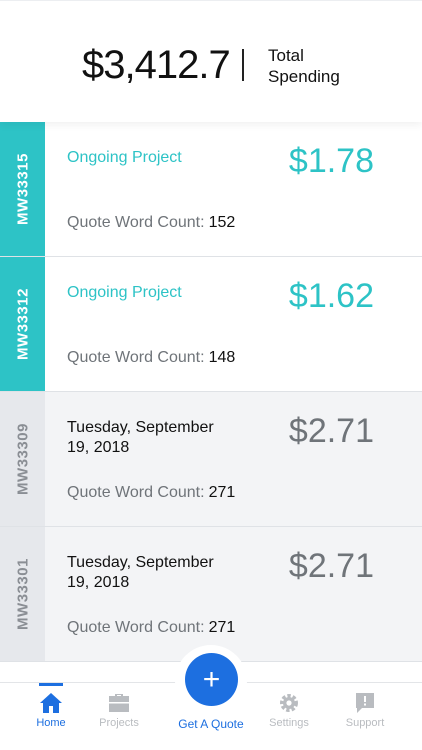 The height and width of the screenshot is (750, 422). Describe the element at coordinates (243, 65) in the screenshot. I see `header-divider` at that location.